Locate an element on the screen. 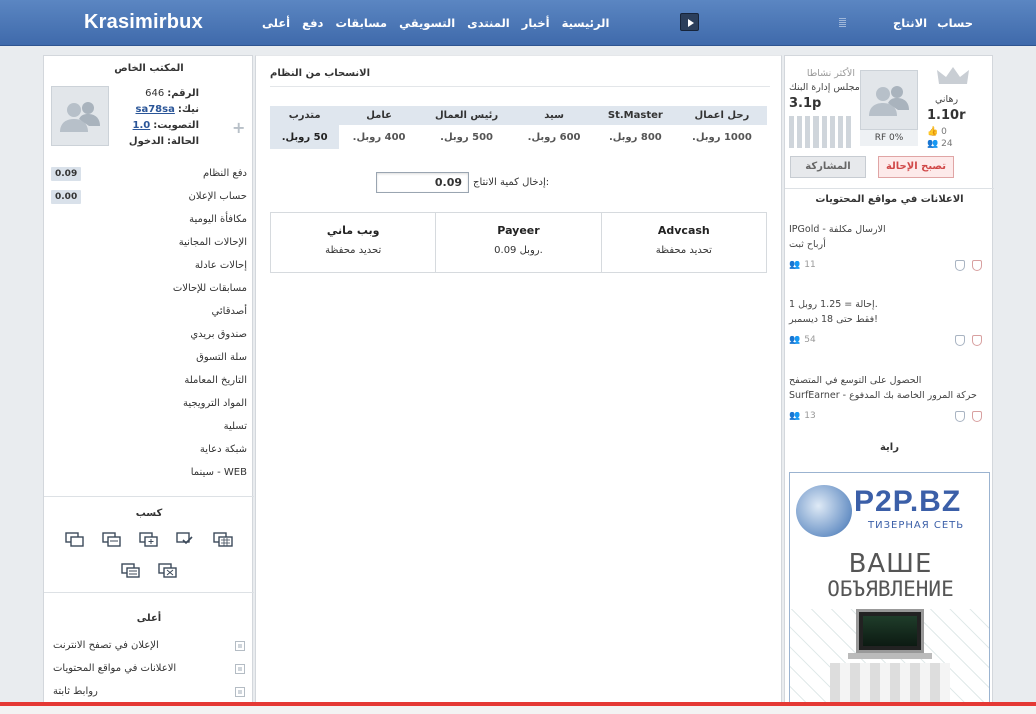  nav-top: أعلى is located at coordinates (276, 23).